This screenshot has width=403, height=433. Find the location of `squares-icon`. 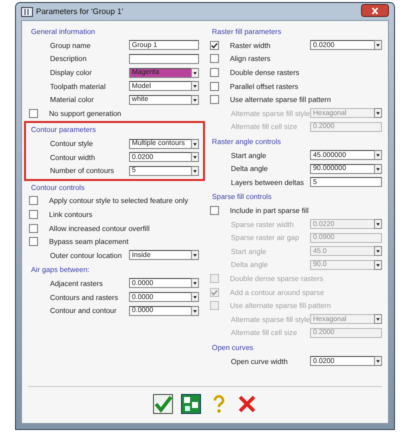

squares-icon is located at coordinates (191, 404).